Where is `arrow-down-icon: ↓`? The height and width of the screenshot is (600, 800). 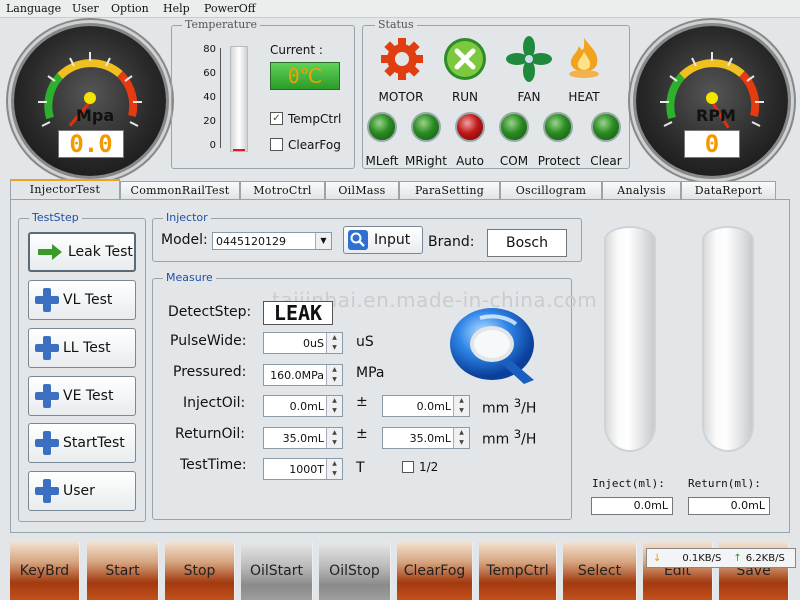 arrow-down-icon: ↓ is located at coordinates (657, 558).